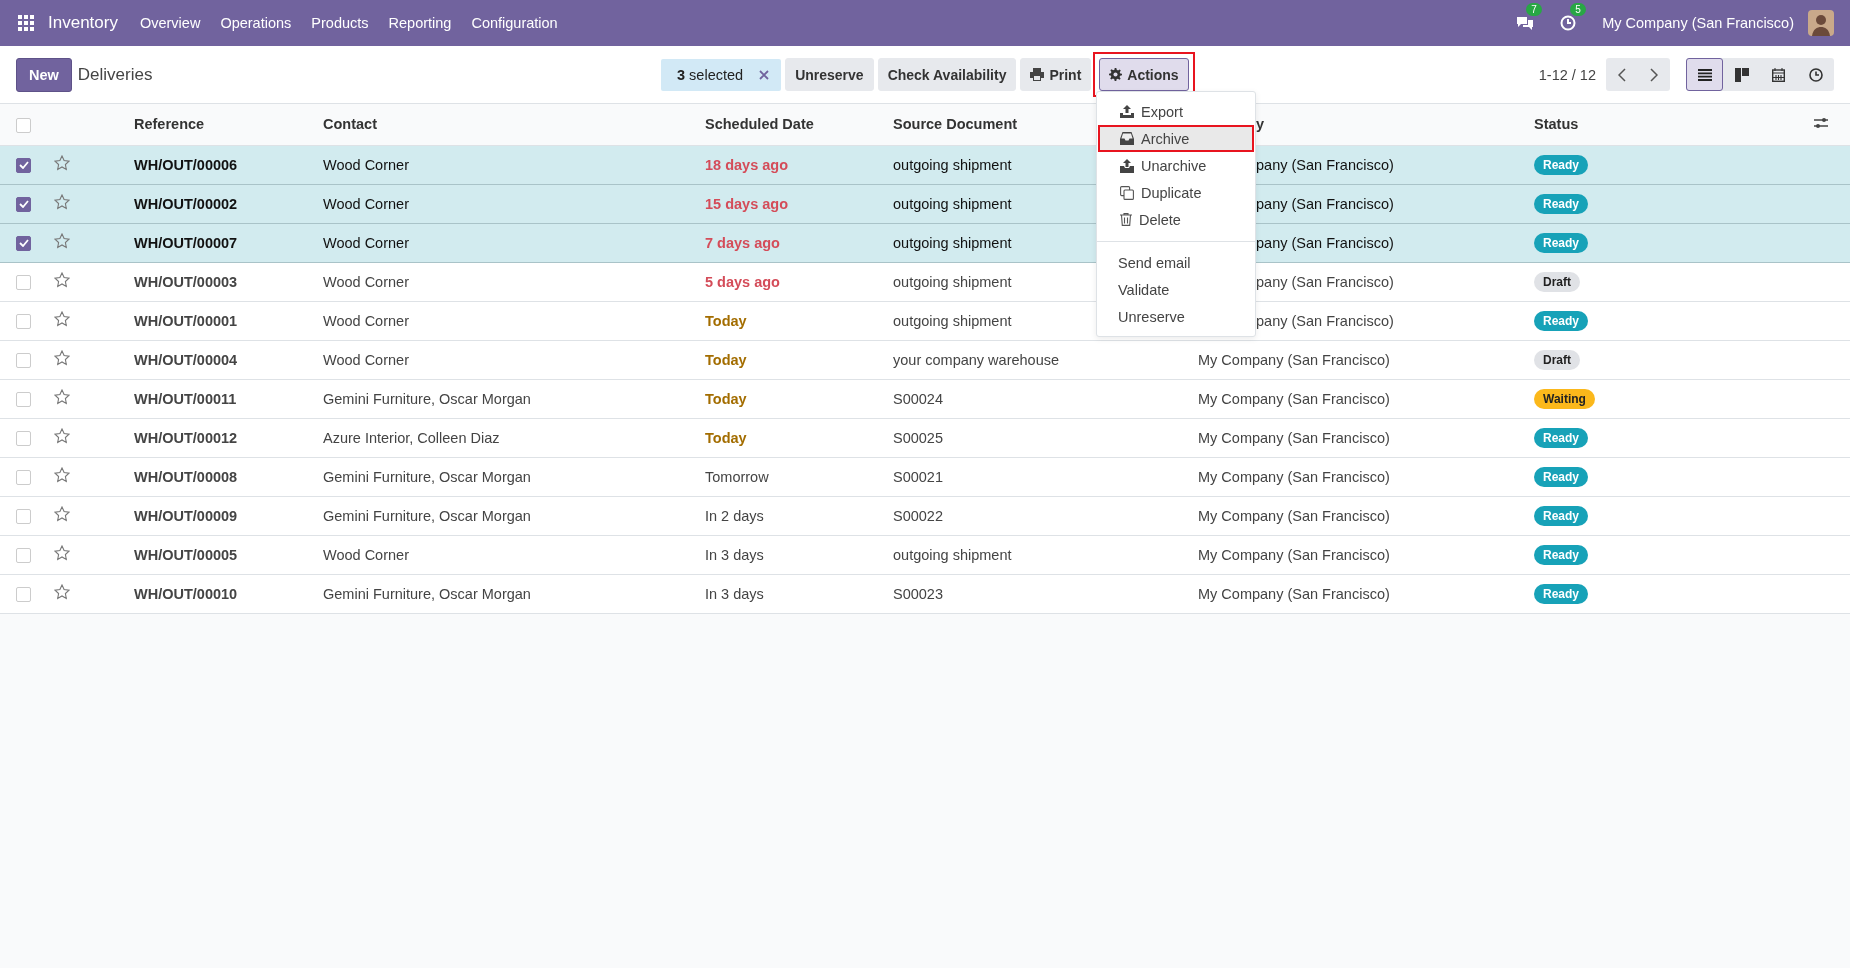 This screenshot has height=968, width=1850. Describe the element at coordinates (1176, 219) in the screenshot. I see `dropdown-item: Delete` at that location.